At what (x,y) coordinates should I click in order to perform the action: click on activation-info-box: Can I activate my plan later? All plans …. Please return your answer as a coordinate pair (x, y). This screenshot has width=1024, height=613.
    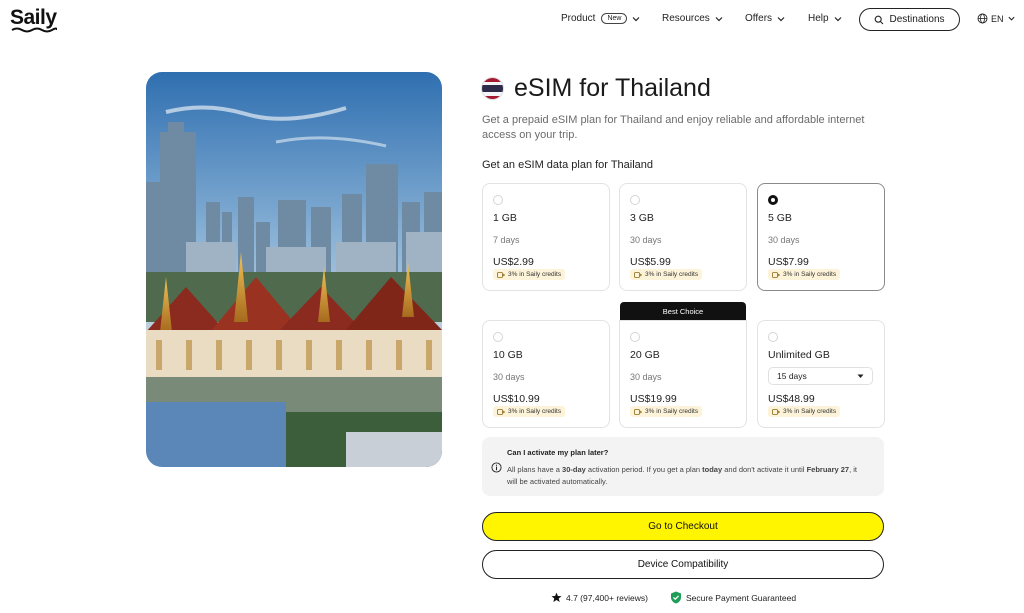
    Looking at the image, I should click on (683, 466).